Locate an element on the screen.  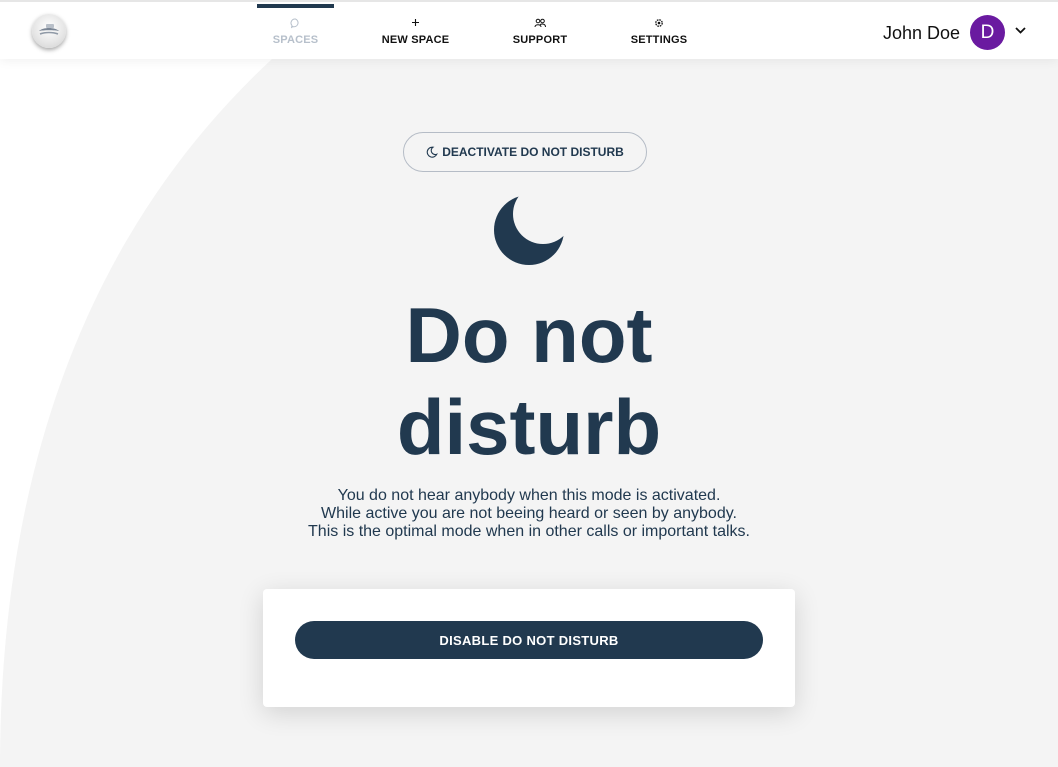
nav-settings-label: SETTINGS is located at coordinates (659, 40).